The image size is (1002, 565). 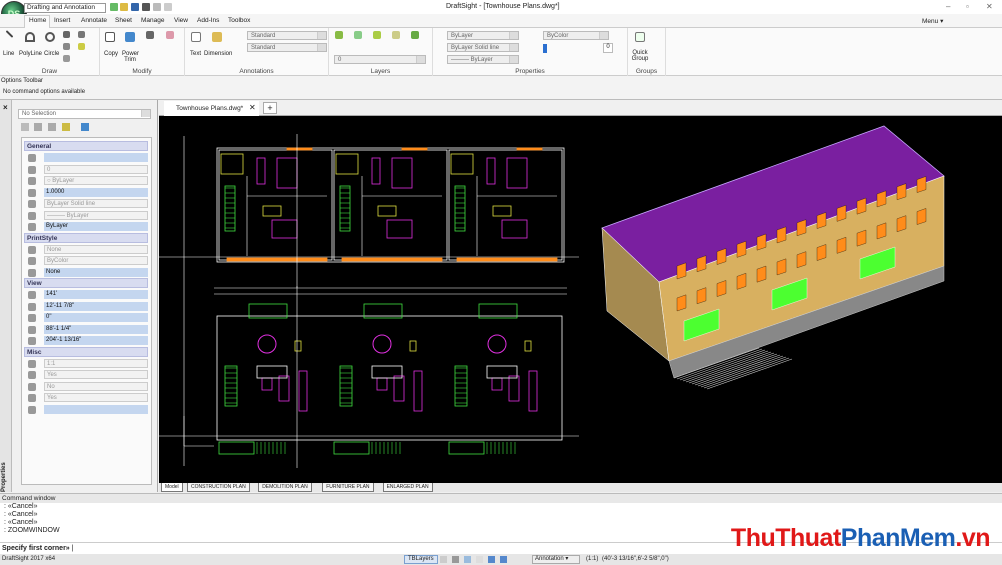 I want to click on printstyle-select: ByColor, so click(x=576, y=35).